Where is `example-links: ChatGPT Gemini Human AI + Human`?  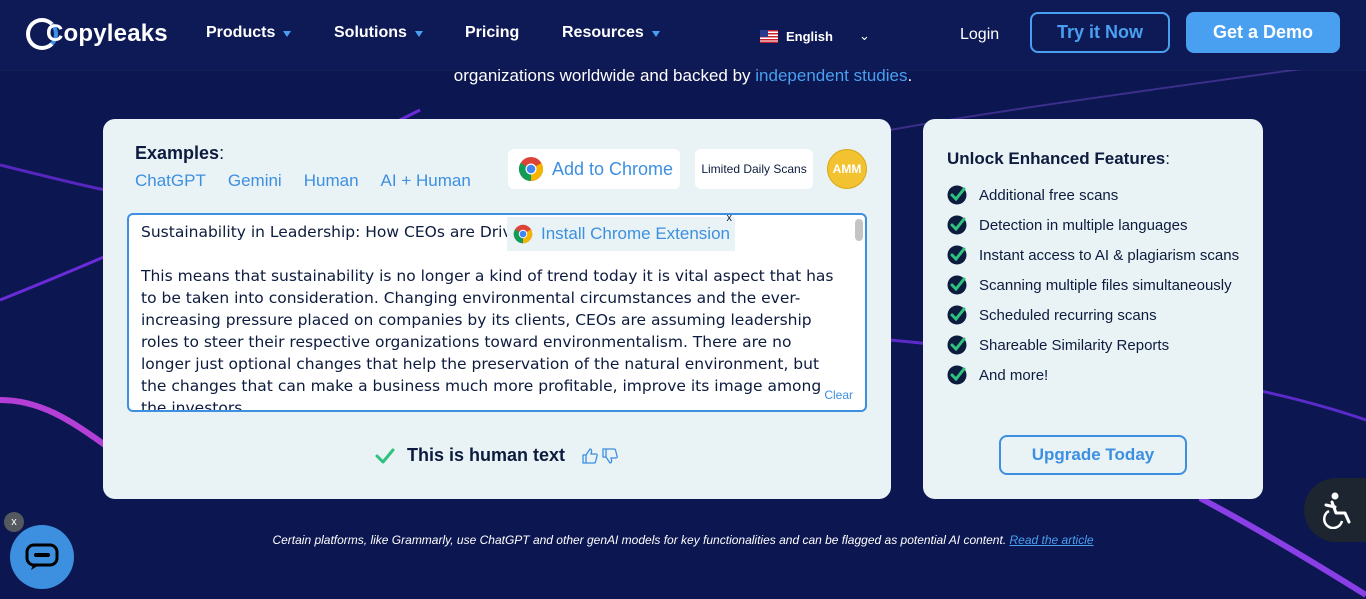 example-links: ChatGPT Gemini Human AI + Human is located at coordinates (303, 181).